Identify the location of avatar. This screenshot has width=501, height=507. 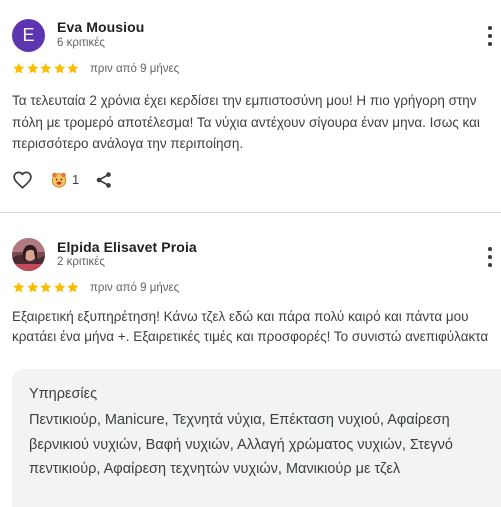
(28, 254).